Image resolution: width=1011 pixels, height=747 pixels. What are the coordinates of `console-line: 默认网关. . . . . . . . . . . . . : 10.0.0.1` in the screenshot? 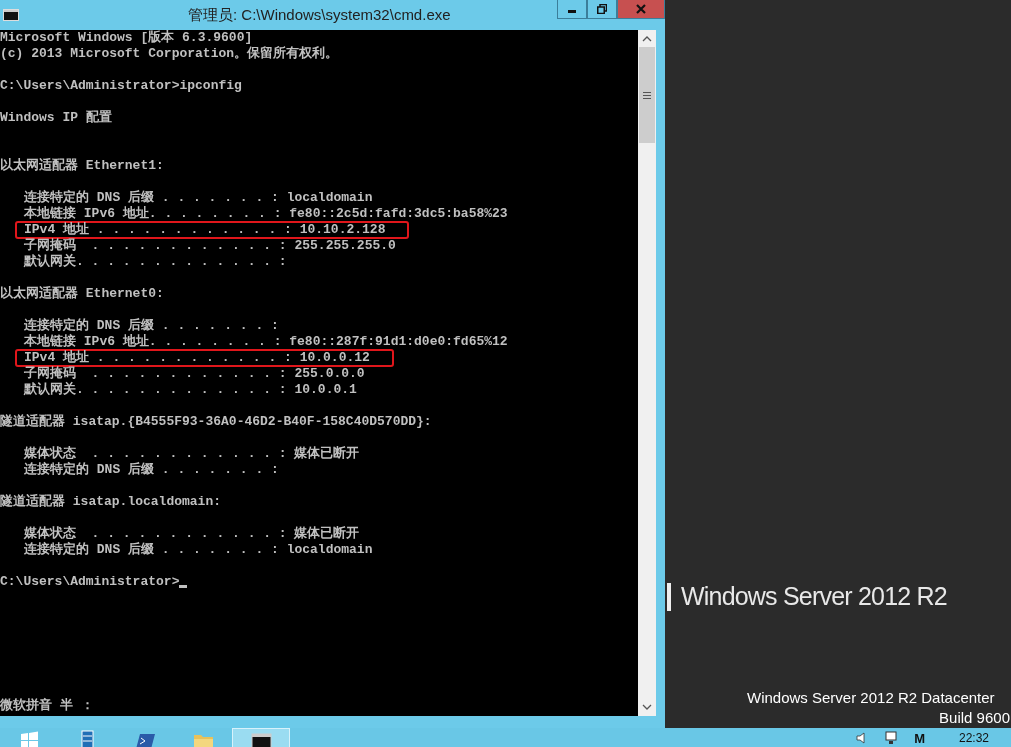 It's located at (190, 390).